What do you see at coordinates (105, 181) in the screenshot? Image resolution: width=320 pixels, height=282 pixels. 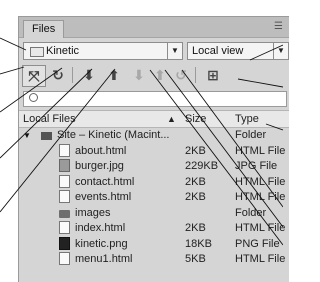 I see `file-name: contact.html` at bounding box center [105, 181].